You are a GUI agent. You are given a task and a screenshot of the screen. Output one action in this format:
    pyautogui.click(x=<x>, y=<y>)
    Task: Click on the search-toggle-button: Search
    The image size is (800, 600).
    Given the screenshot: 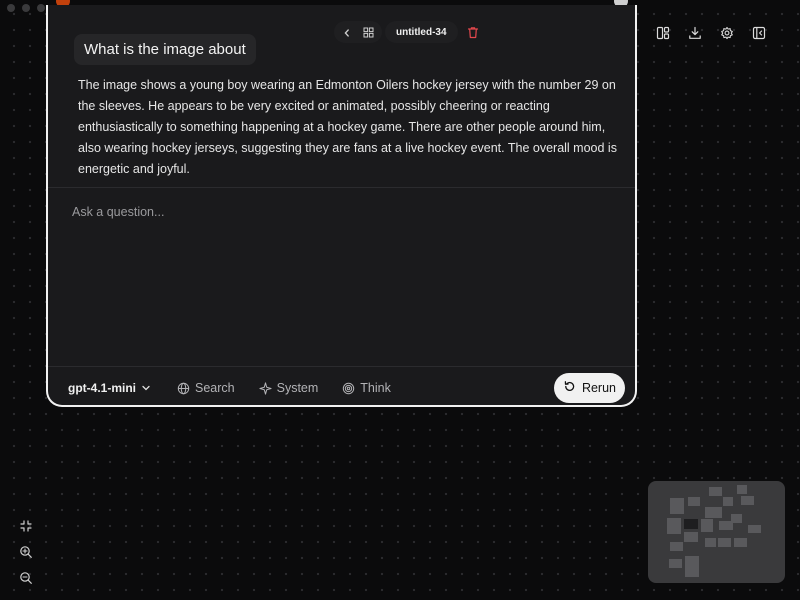 What is the action you would take?
    pyautogui.click(x=206, y=388)
    